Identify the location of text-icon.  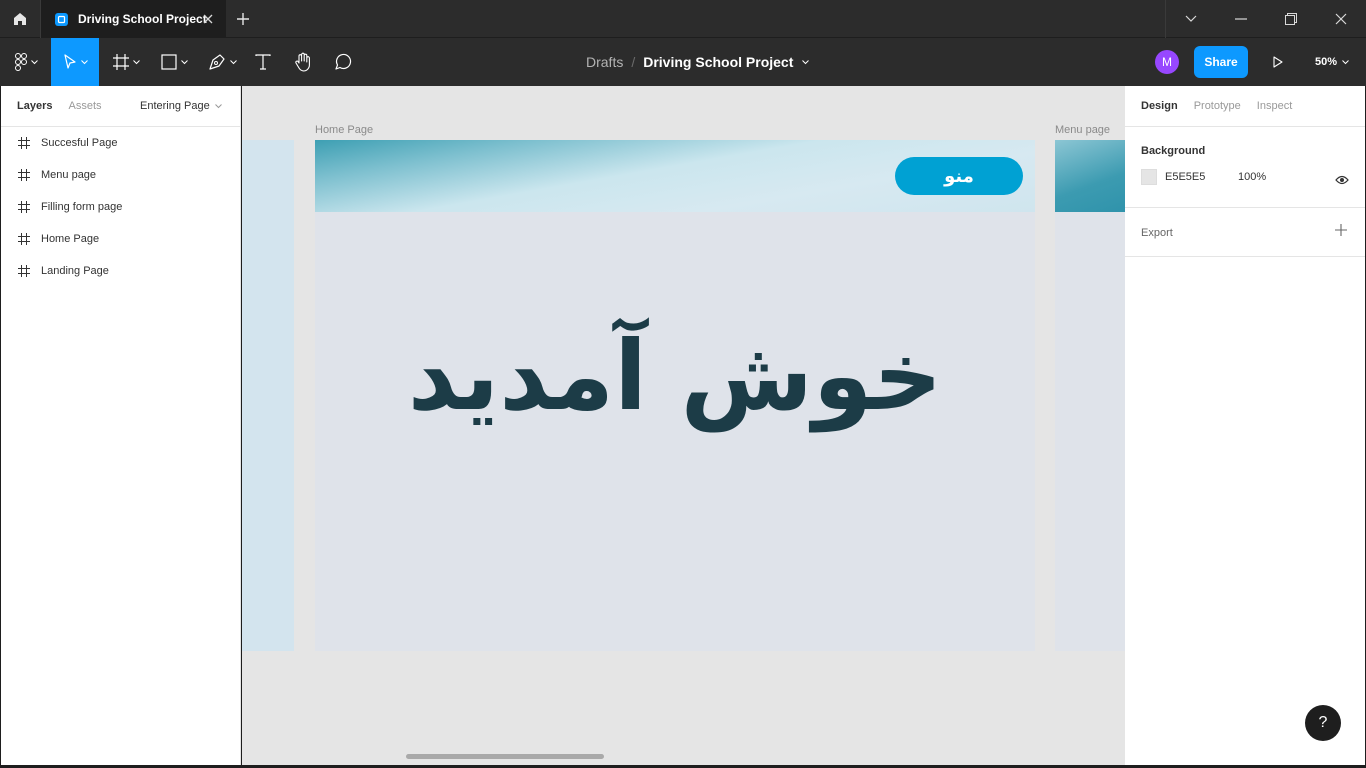
(263, 62).